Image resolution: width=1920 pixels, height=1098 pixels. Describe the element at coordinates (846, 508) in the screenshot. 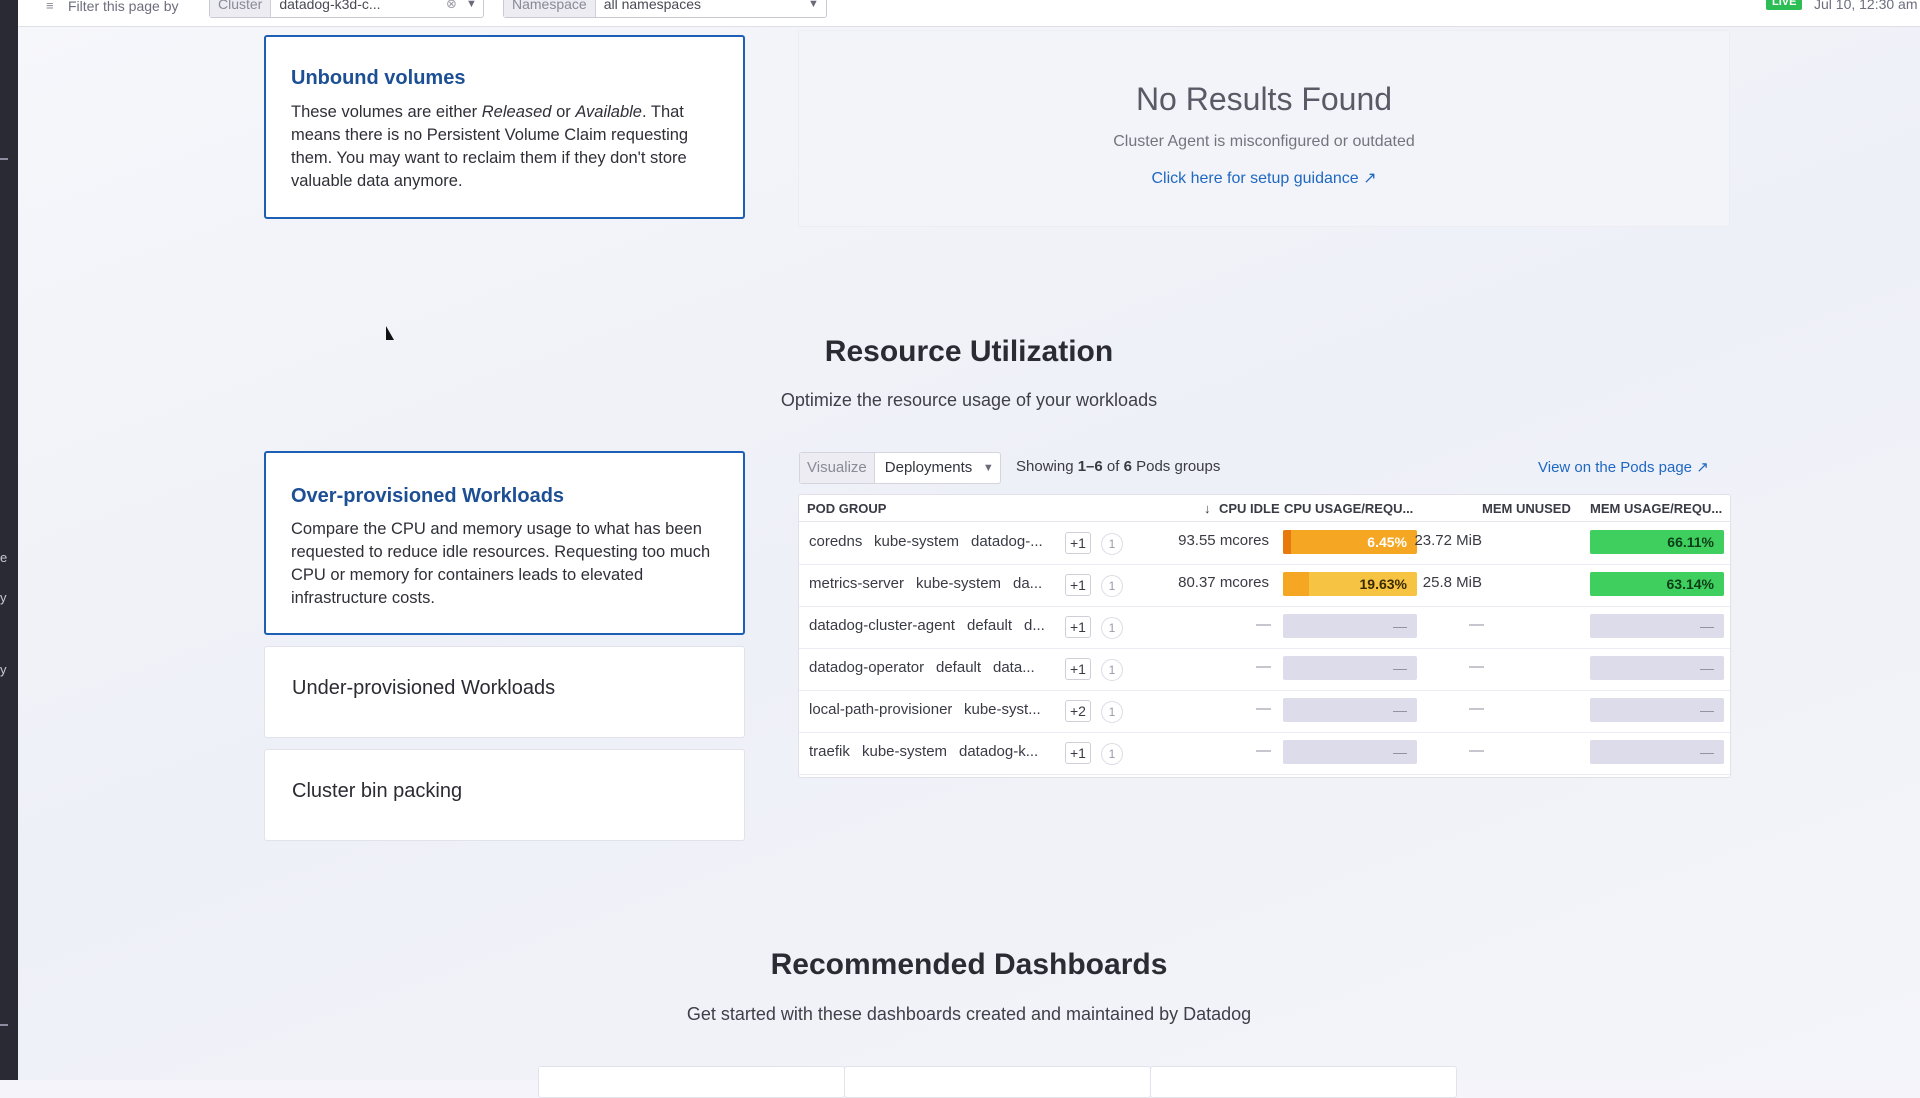

I see `header-pod-group: POD GROUP` at that location.